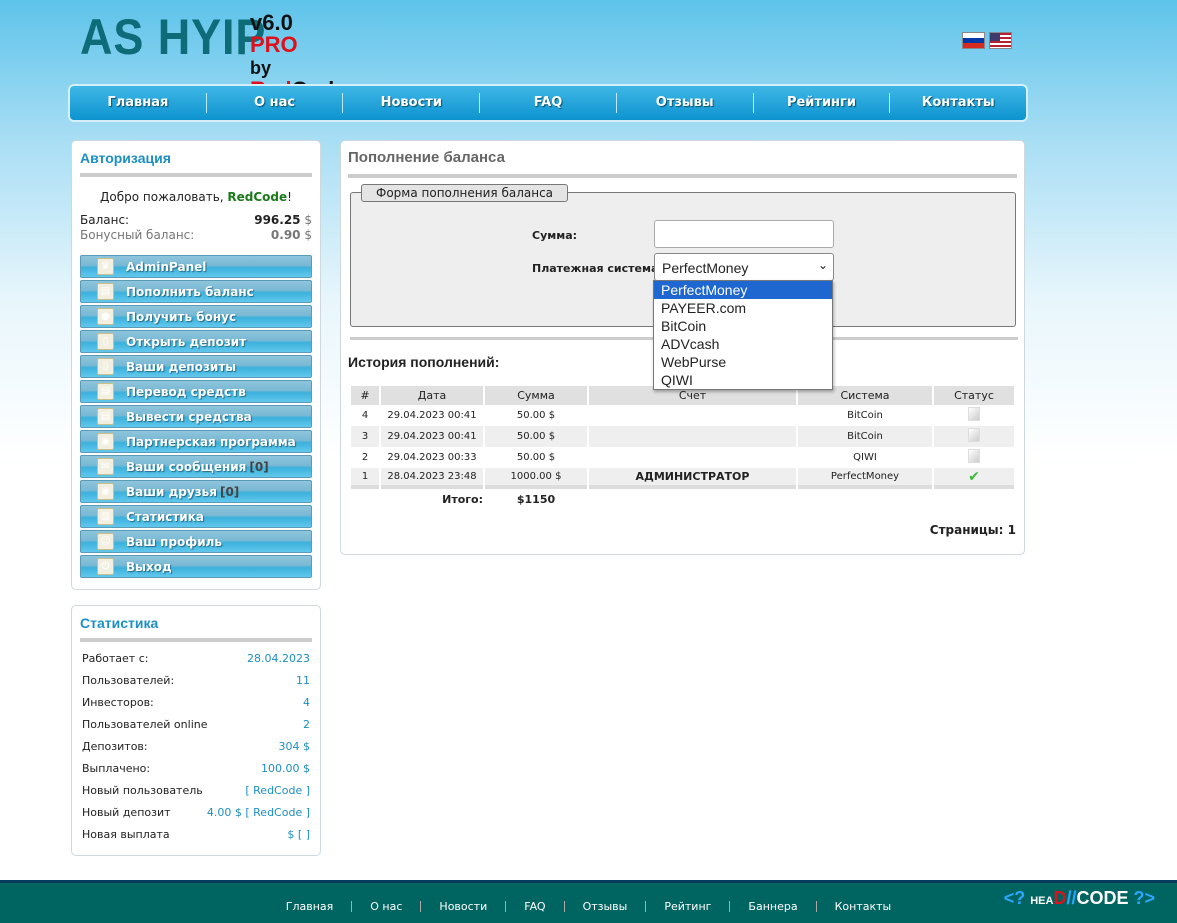  Describe the element at coordinates (298, 834) in the screenshot. I see `stat-value: $ [ ]` at that location.